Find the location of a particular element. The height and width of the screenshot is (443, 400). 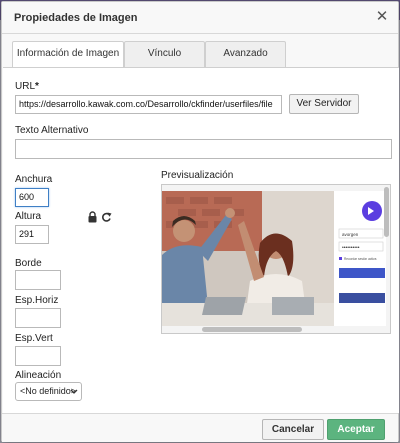

dialog-title: Propiedades de Imagen is located at coordinates (76, 18).